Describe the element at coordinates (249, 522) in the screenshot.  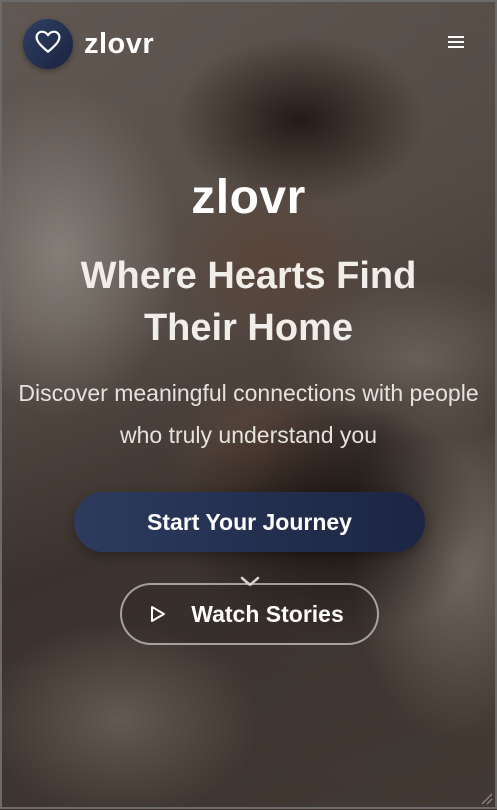
I see `start-journey-button: Start Your Journey` at that location.